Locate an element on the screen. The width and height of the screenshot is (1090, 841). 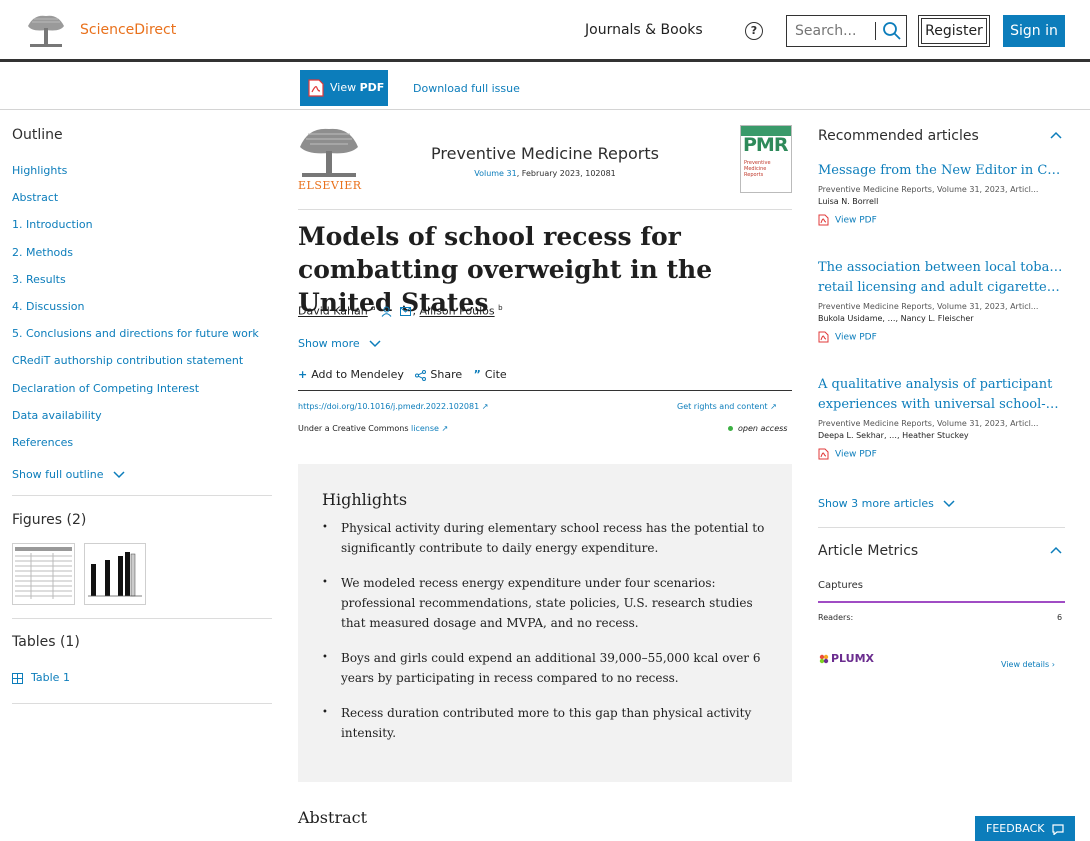
view-details-link: View details › is located at coordinates (1028, 664).